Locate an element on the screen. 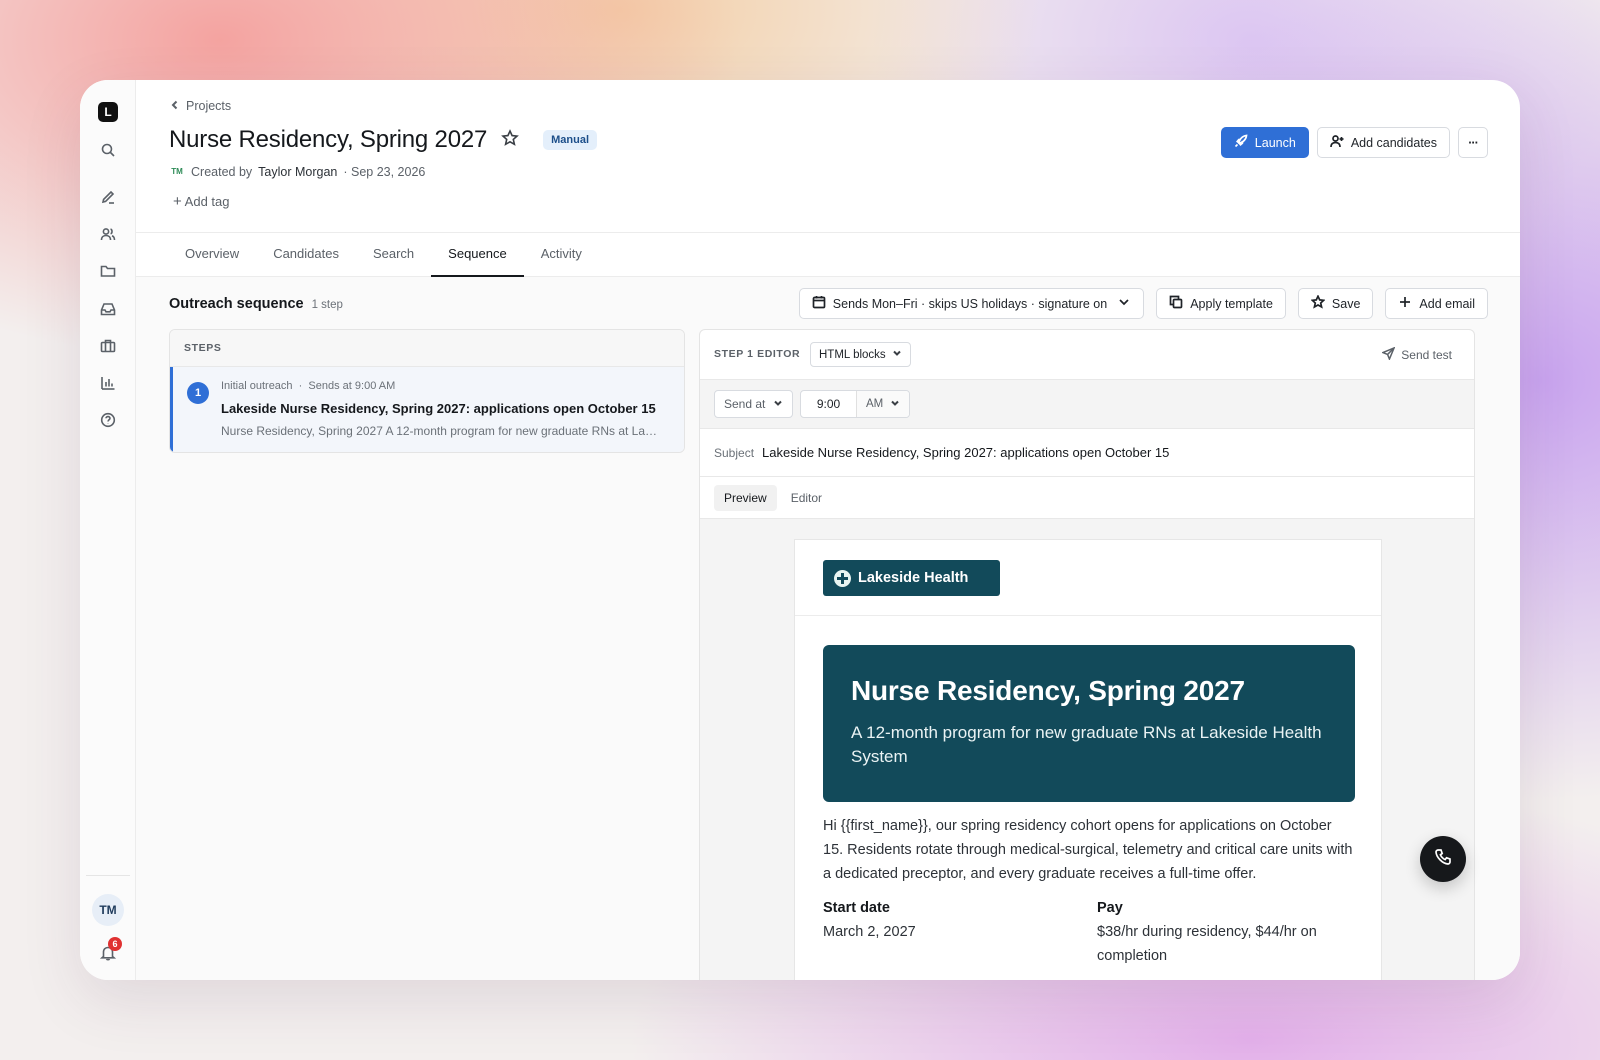 Image resolution: width=1600 pixels, height=1060 pixels. creator-avatar: TM is located at coordinates (177, 171).